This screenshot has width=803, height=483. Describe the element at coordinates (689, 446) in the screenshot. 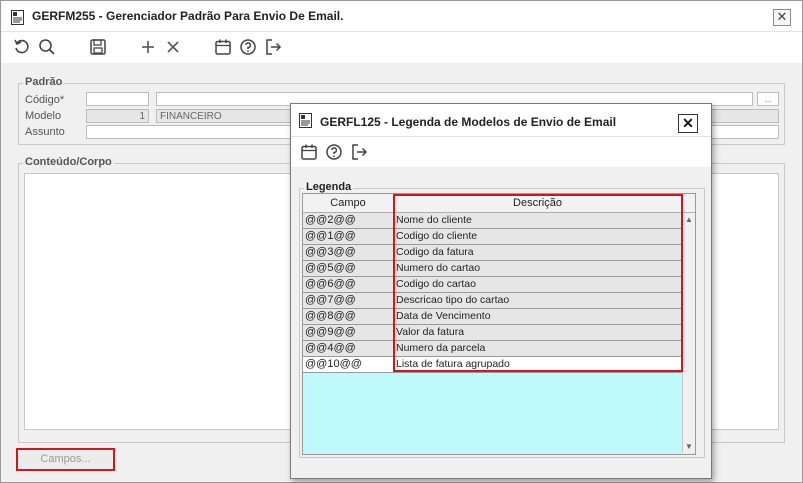

I see `scroll-down-icon: ▼` at that location.